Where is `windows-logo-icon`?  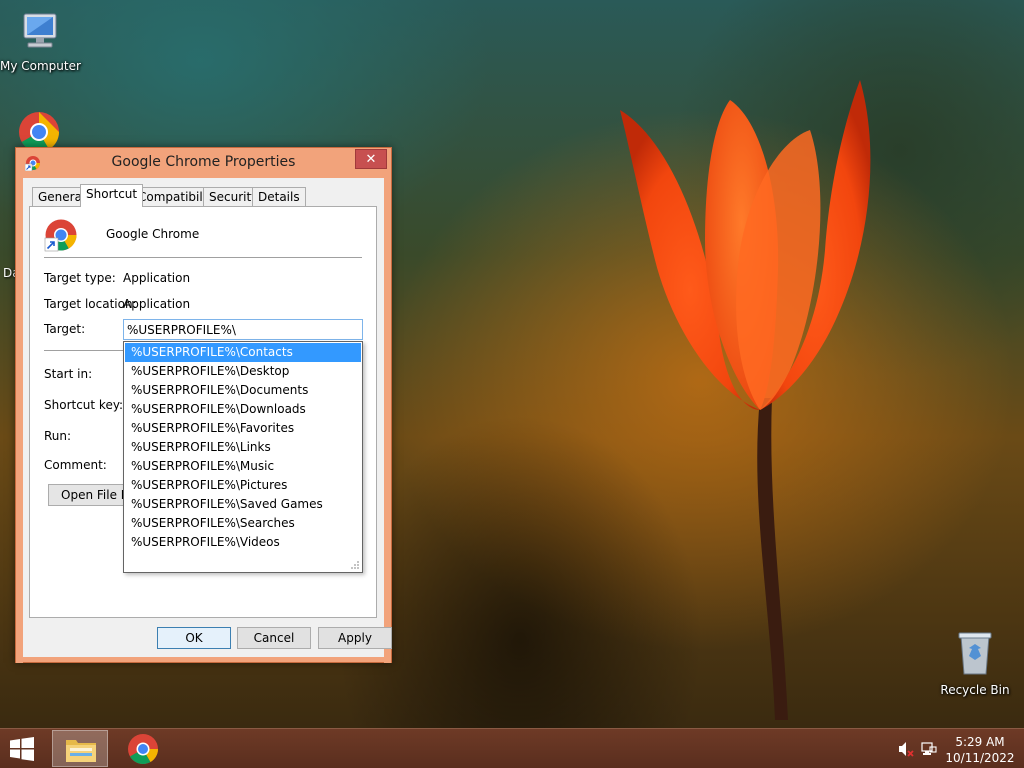
windows-logo-icon is located at coordinates (22, 749).